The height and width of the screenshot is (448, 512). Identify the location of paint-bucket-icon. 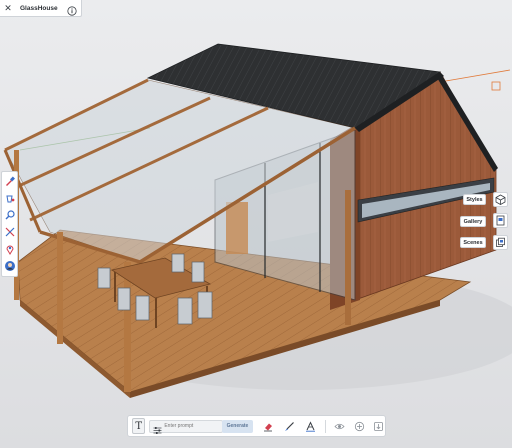
(9, 198).